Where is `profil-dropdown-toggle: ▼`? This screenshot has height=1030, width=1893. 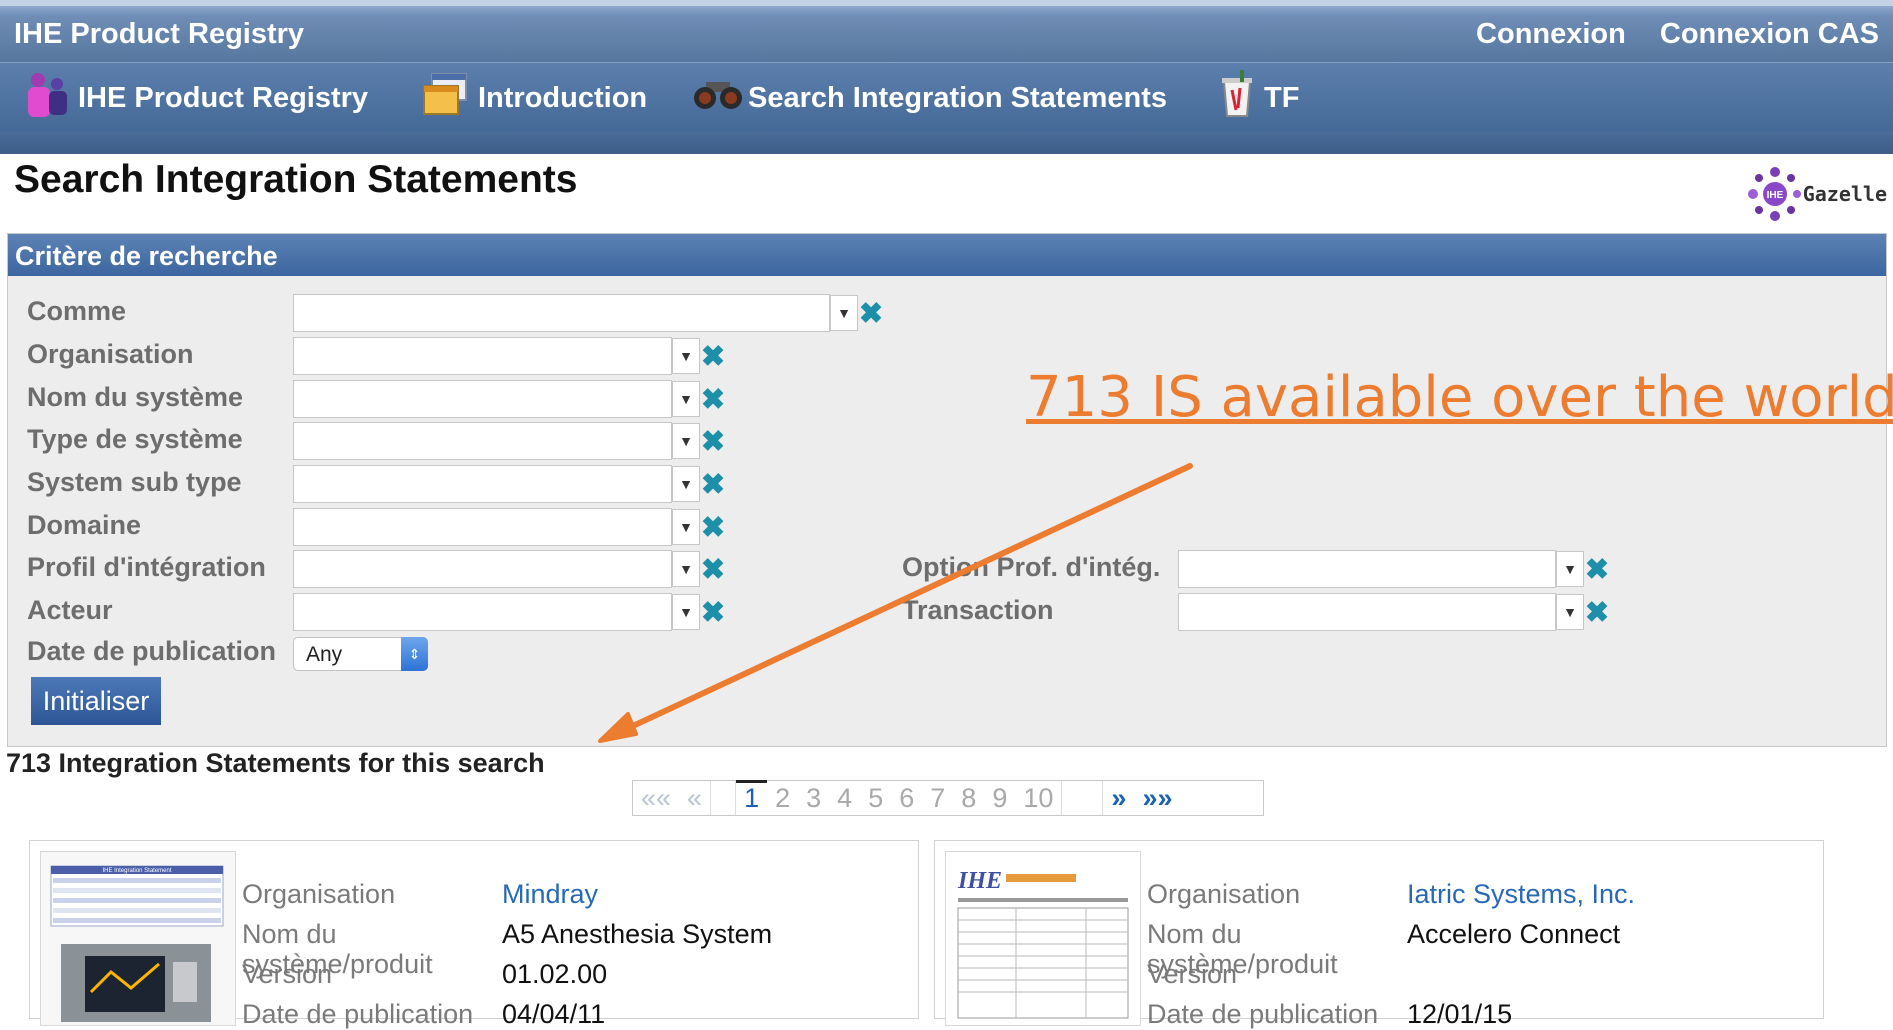
profil-dropdown-toggle: ▼ is located at coordinates (686, 569).